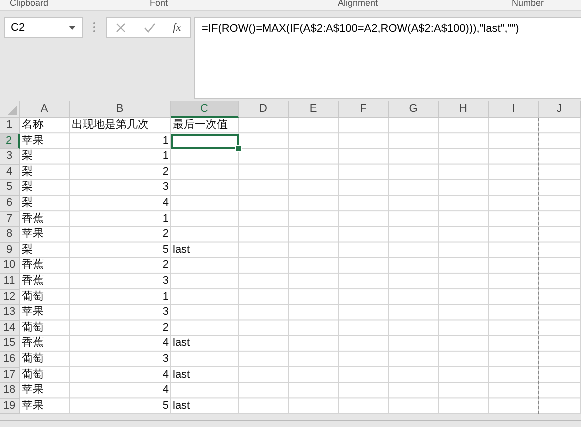  Describe the element at coordinates (10, 344) in the screenshot. I see `row-header: 15` at that location.